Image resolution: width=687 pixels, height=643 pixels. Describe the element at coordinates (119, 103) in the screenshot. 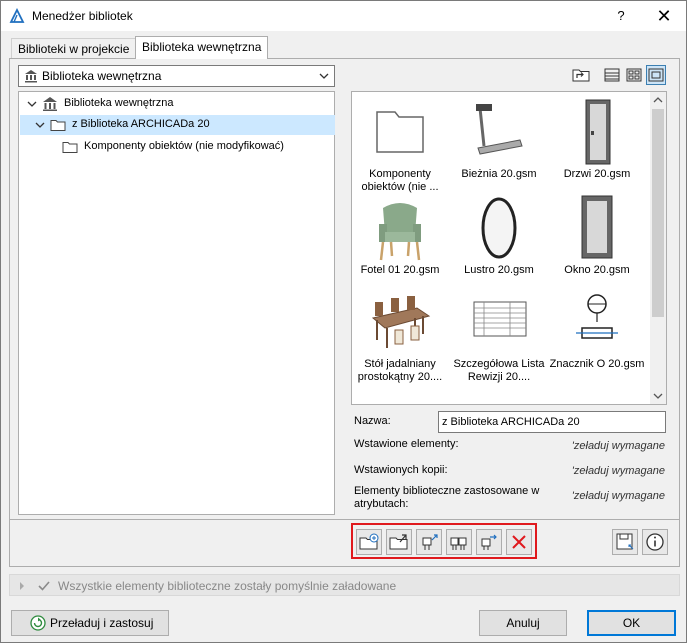

I see `tree-item-label: Biblioteka wewnętrzna` at that location.